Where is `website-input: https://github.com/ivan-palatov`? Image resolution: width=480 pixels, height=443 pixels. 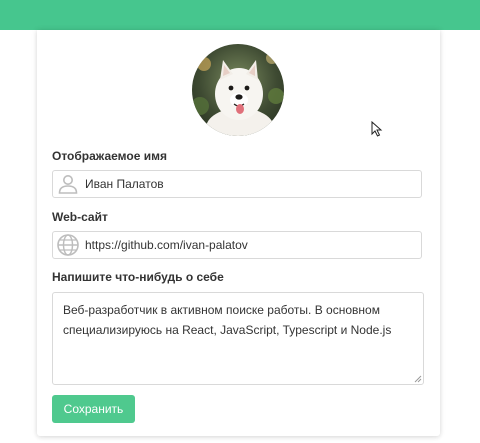
website-input: https://github.com/ivan-palatov is located at coordinates (237, 245).